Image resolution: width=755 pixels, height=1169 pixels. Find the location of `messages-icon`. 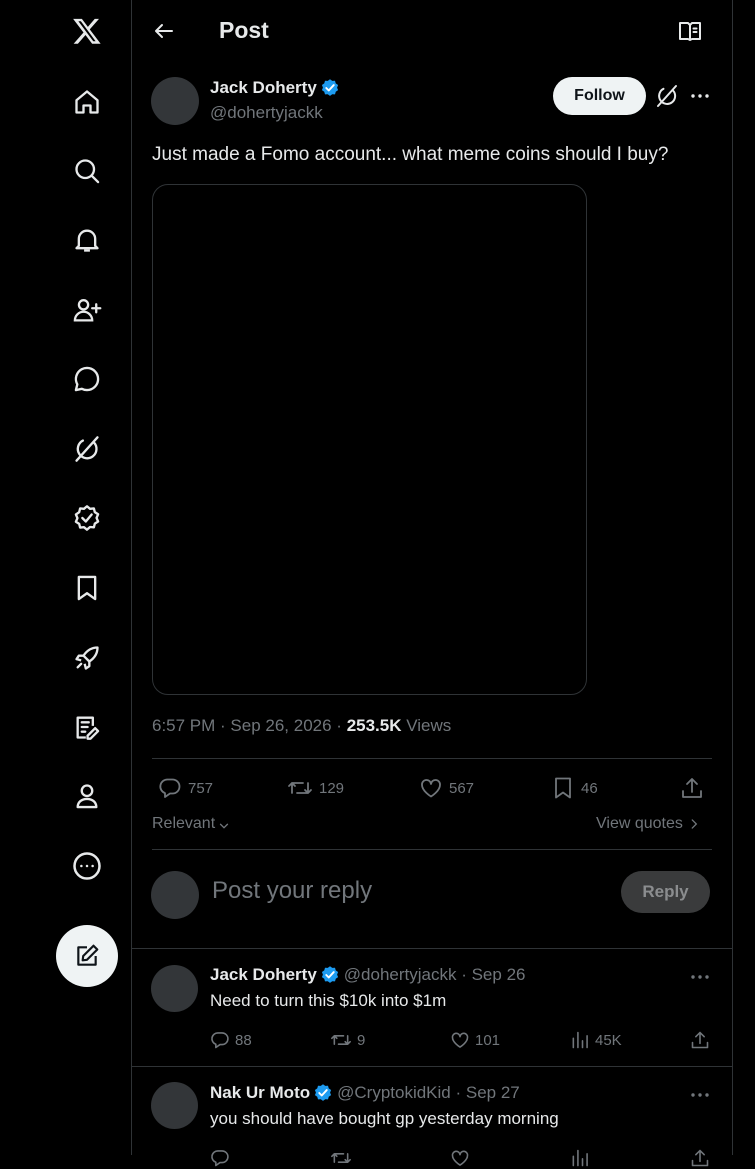

messages-icon is located at coordinates (87, 379).